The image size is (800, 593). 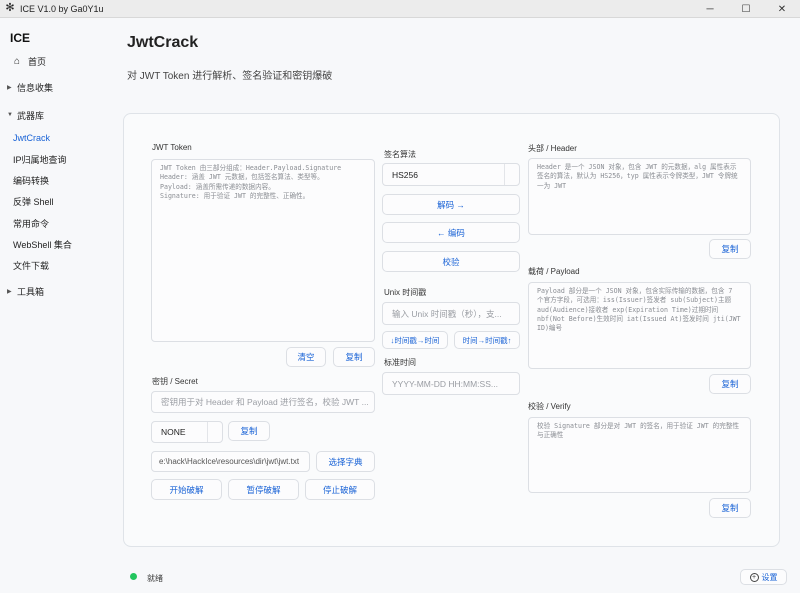 What do you see at coordinates (163, 42) in the screenshot?
I see `page-title: JwtCrack` at bounding box center [163, 42].